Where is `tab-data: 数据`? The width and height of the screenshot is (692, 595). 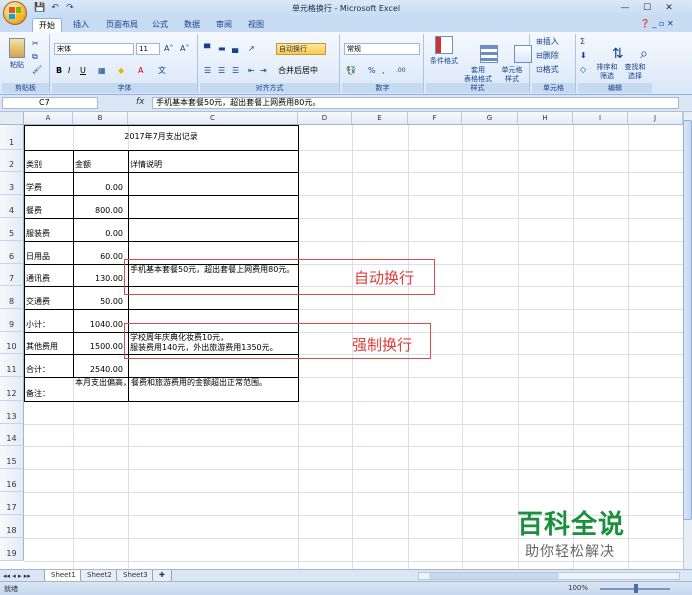 tab-data: 数据 is located at coordinates (192, 25).